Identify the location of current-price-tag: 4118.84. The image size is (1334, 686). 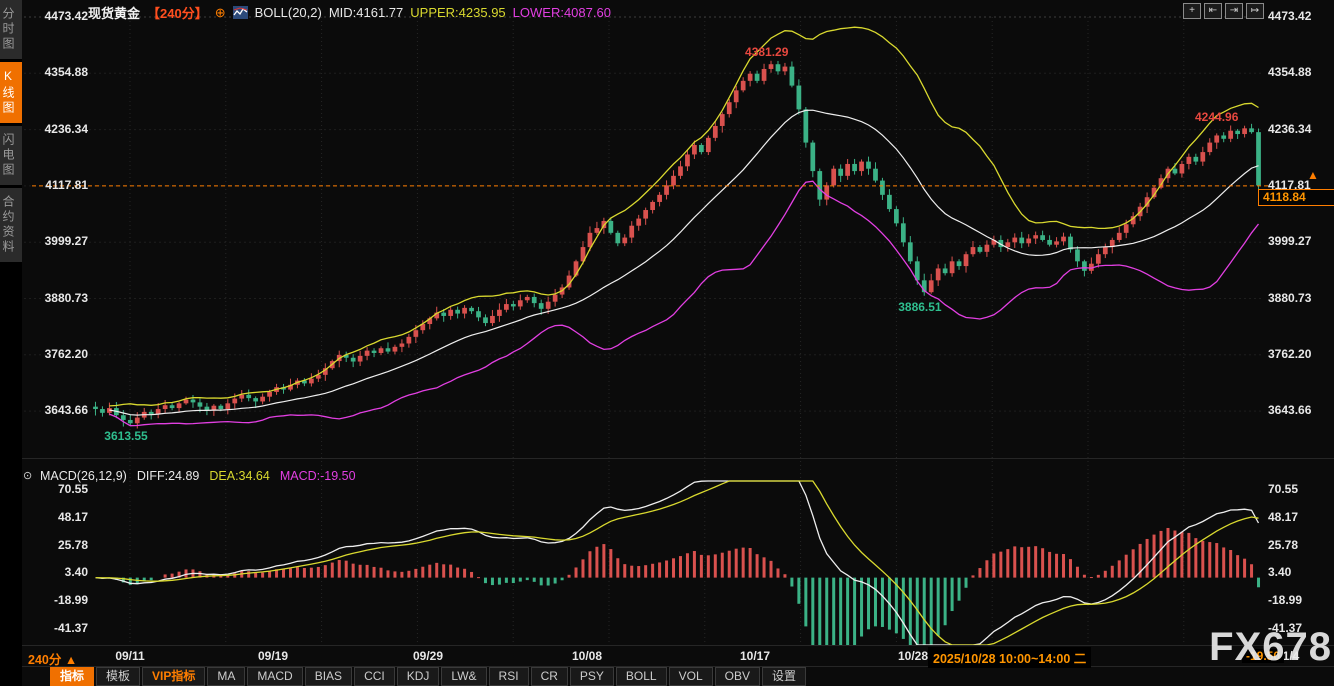
(1296, 197).